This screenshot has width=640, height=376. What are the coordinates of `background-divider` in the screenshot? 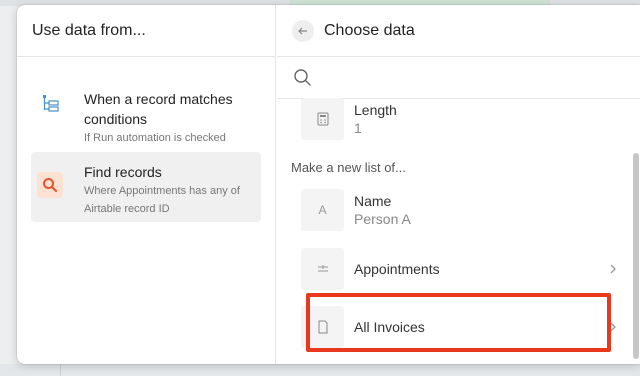 It's located at (60, 370).